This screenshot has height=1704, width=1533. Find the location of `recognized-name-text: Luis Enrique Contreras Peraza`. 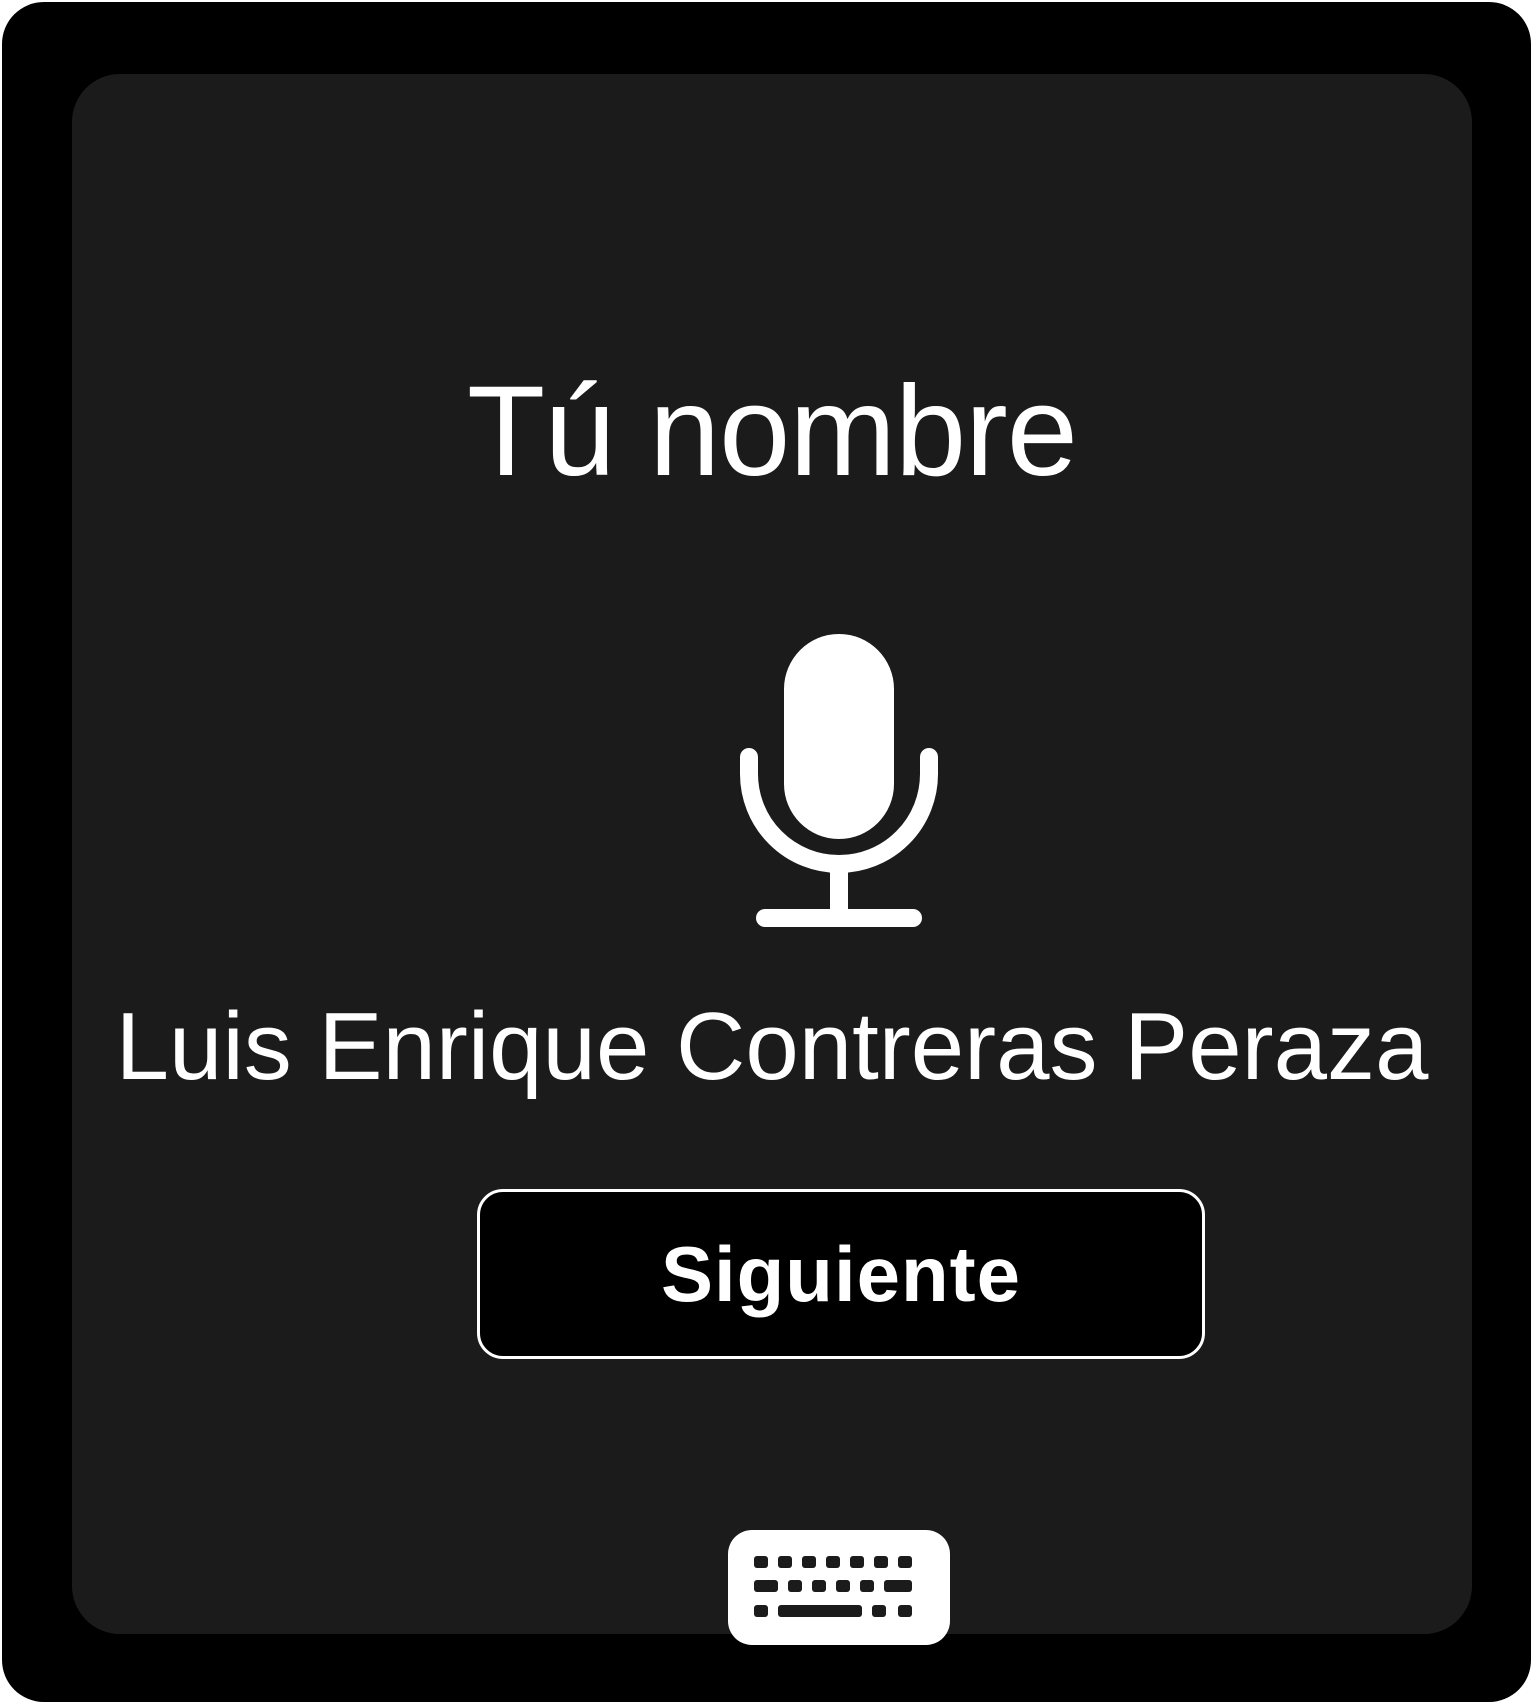

recognized-name-text: Luis Enrique Contreras Peraza is located at coordinates (772, 1046).